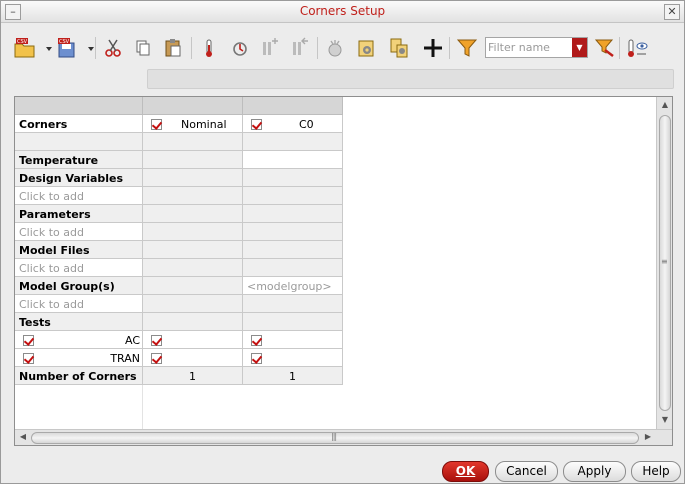 Image resolution: width=685 pixels, height=484 pixels. What do you see at coordinates (79, 232) in the screenshot?
I see `add-parameter: Click to add` at bounding box center [79, 232].